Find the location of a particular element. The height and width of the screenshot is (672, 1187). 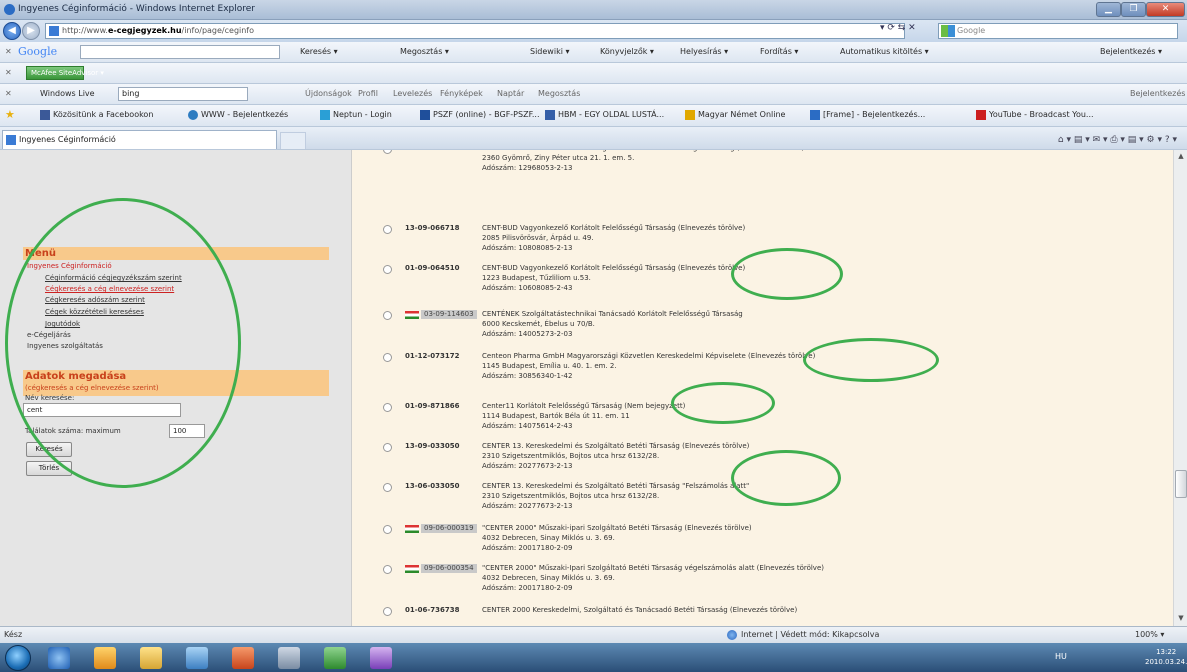

clock: 13:22 2010.03.24. is located at coordinates (1166, 657).